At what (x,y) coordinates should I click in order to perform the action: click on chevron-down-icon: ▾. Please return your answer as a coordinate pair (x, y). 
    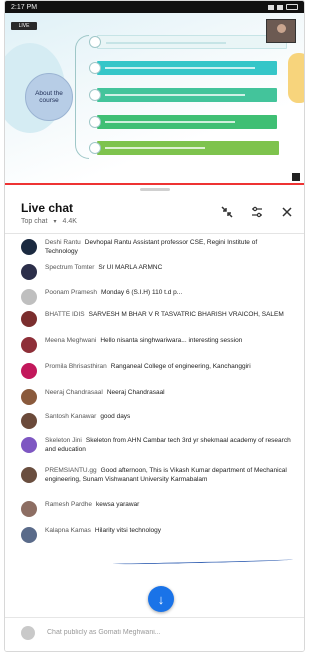
    Looking at the image, I should click on (55, 222).